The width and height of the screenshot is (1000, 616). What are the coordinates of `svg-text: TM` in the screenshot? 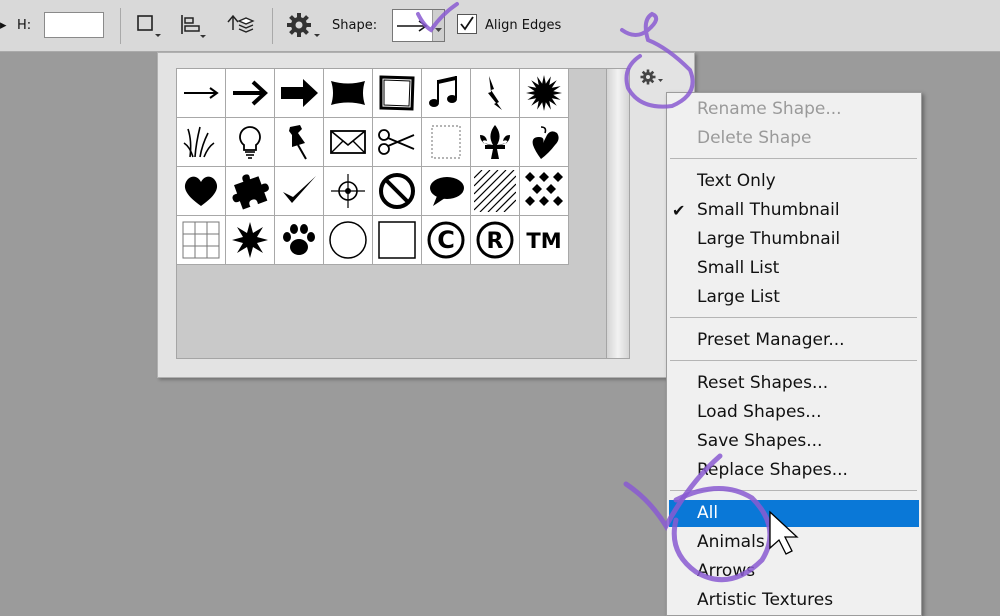 It's located at (543, 241).